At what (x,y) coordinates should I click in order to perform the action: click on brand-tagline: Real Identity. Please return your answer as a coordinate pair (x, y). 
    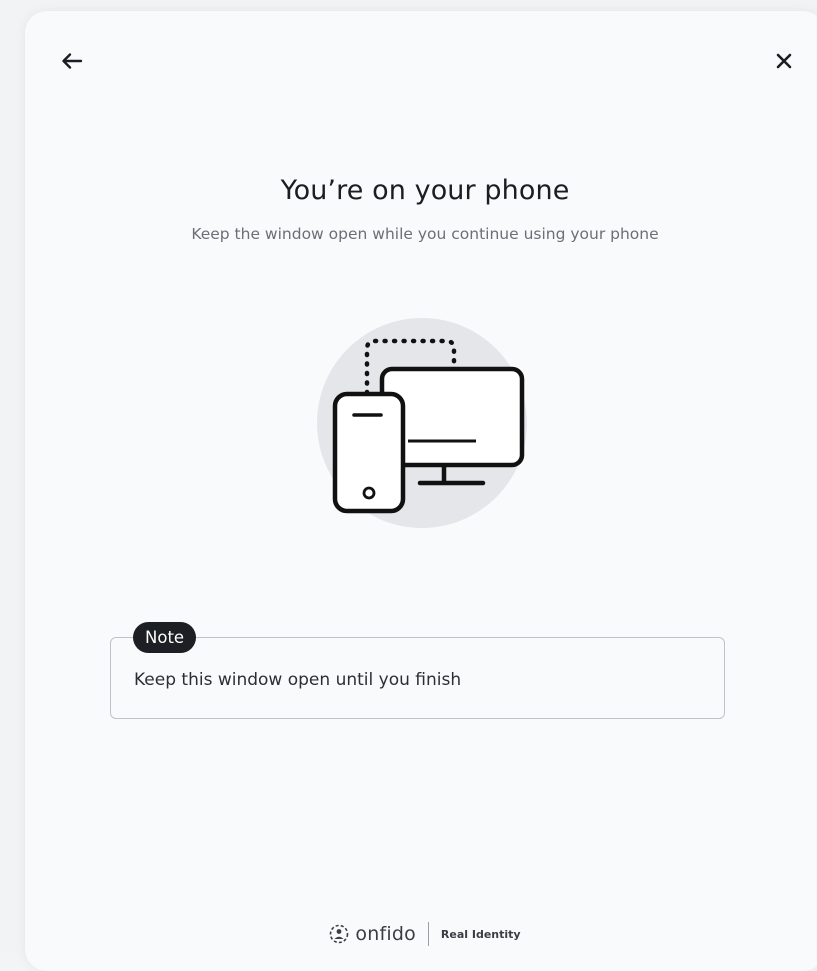
    Looking at the image, I should click on (480, 934).